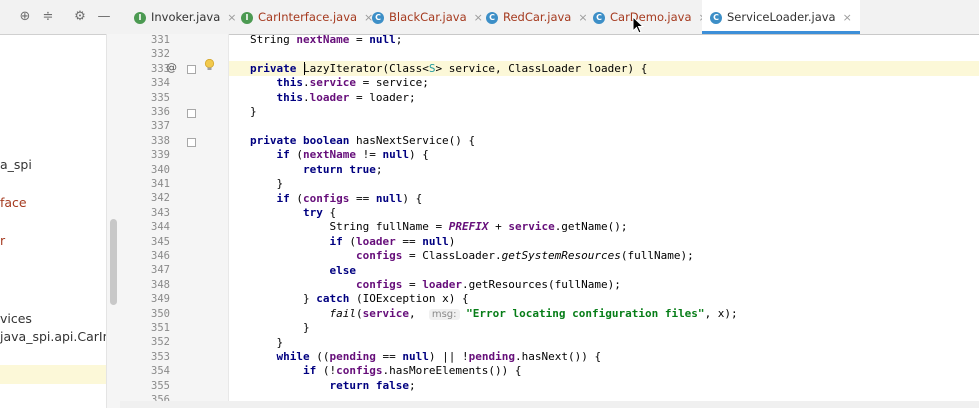 The width and height of the screenshot is (979, 408). I want to click on tab-redcar: C RedCar.java ×, so click(537, 17).